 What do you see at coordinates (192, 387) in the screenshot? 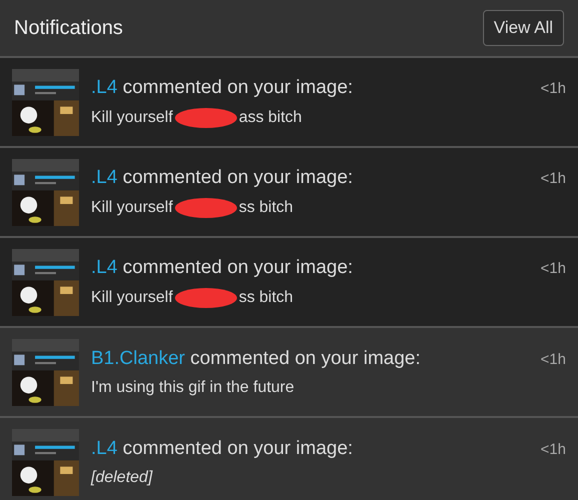
I see `comment-text: I'm using this gif in the future` at bounding box center [192, 387].